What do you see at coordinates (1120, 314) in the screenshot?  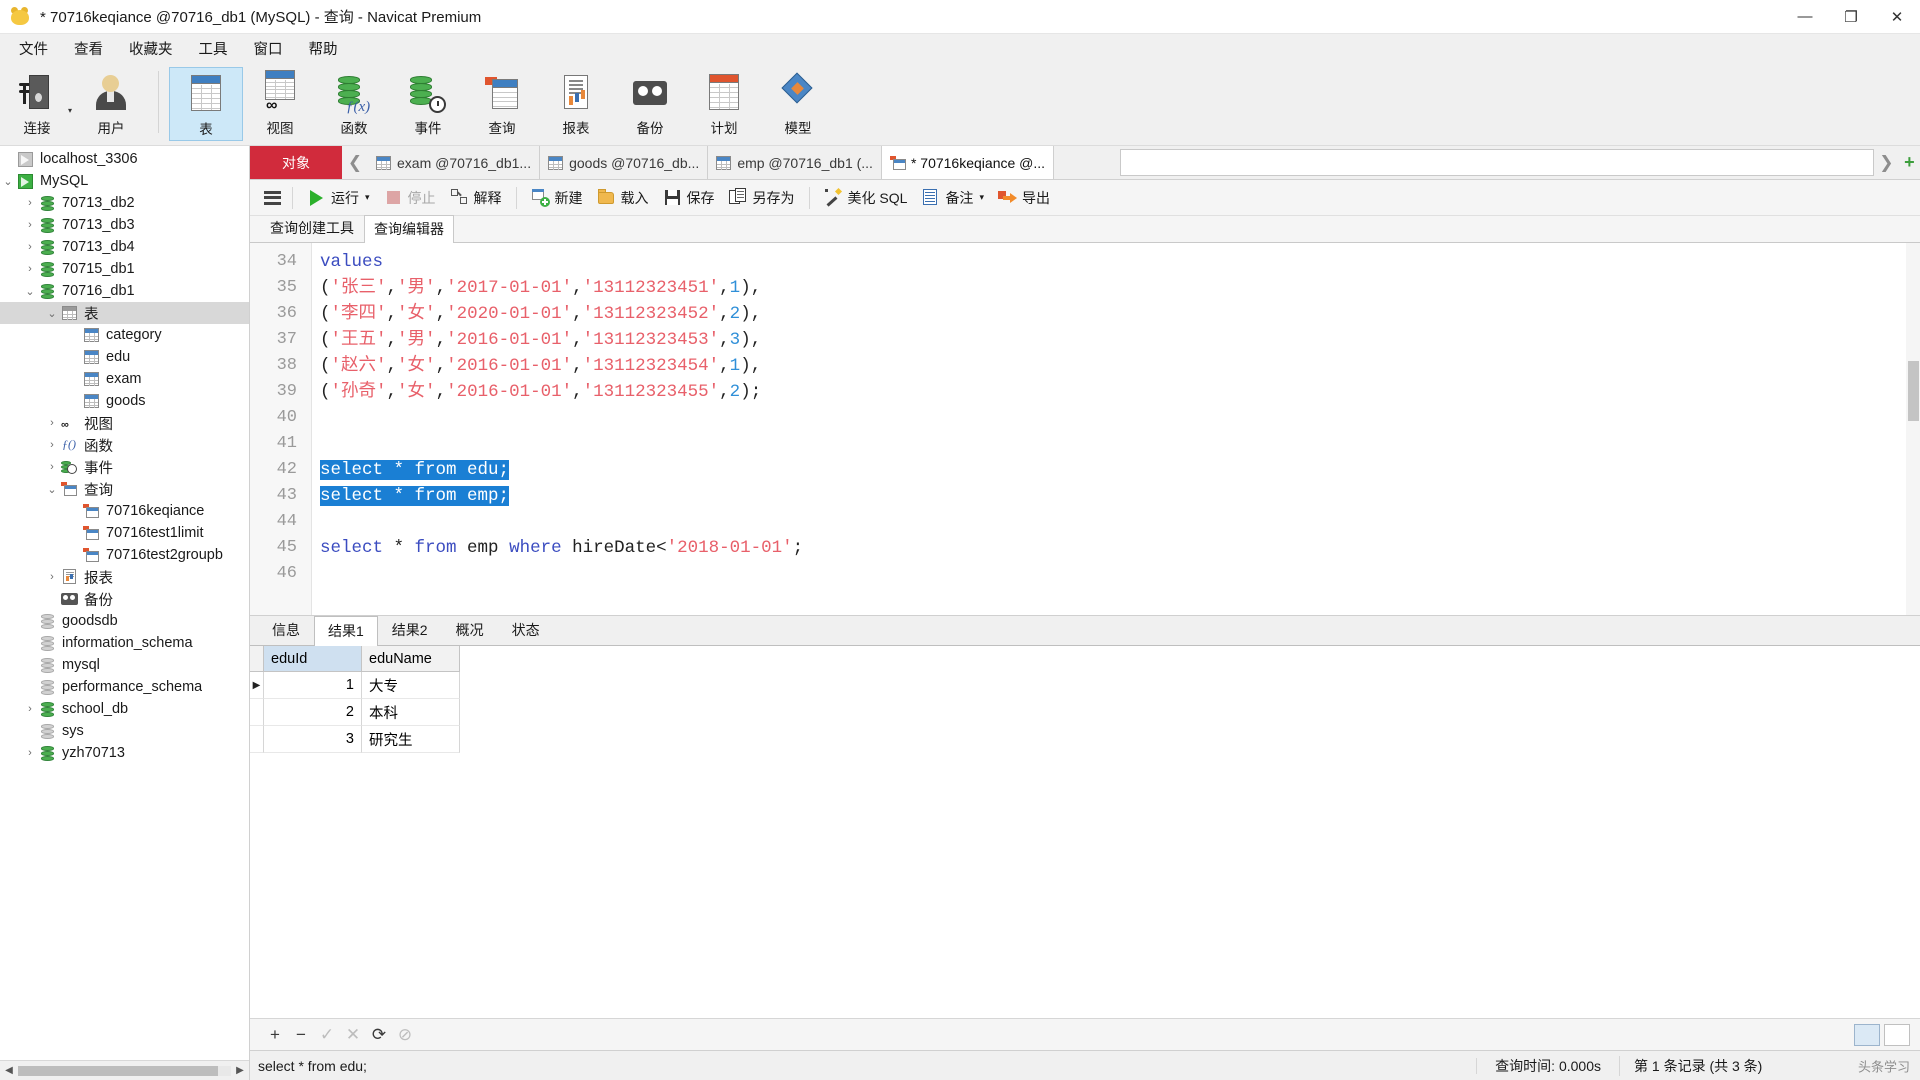 I see `code-line: ('李四','女','2020-01-01','13112323452',2),` at bounding box center [1120, 314].